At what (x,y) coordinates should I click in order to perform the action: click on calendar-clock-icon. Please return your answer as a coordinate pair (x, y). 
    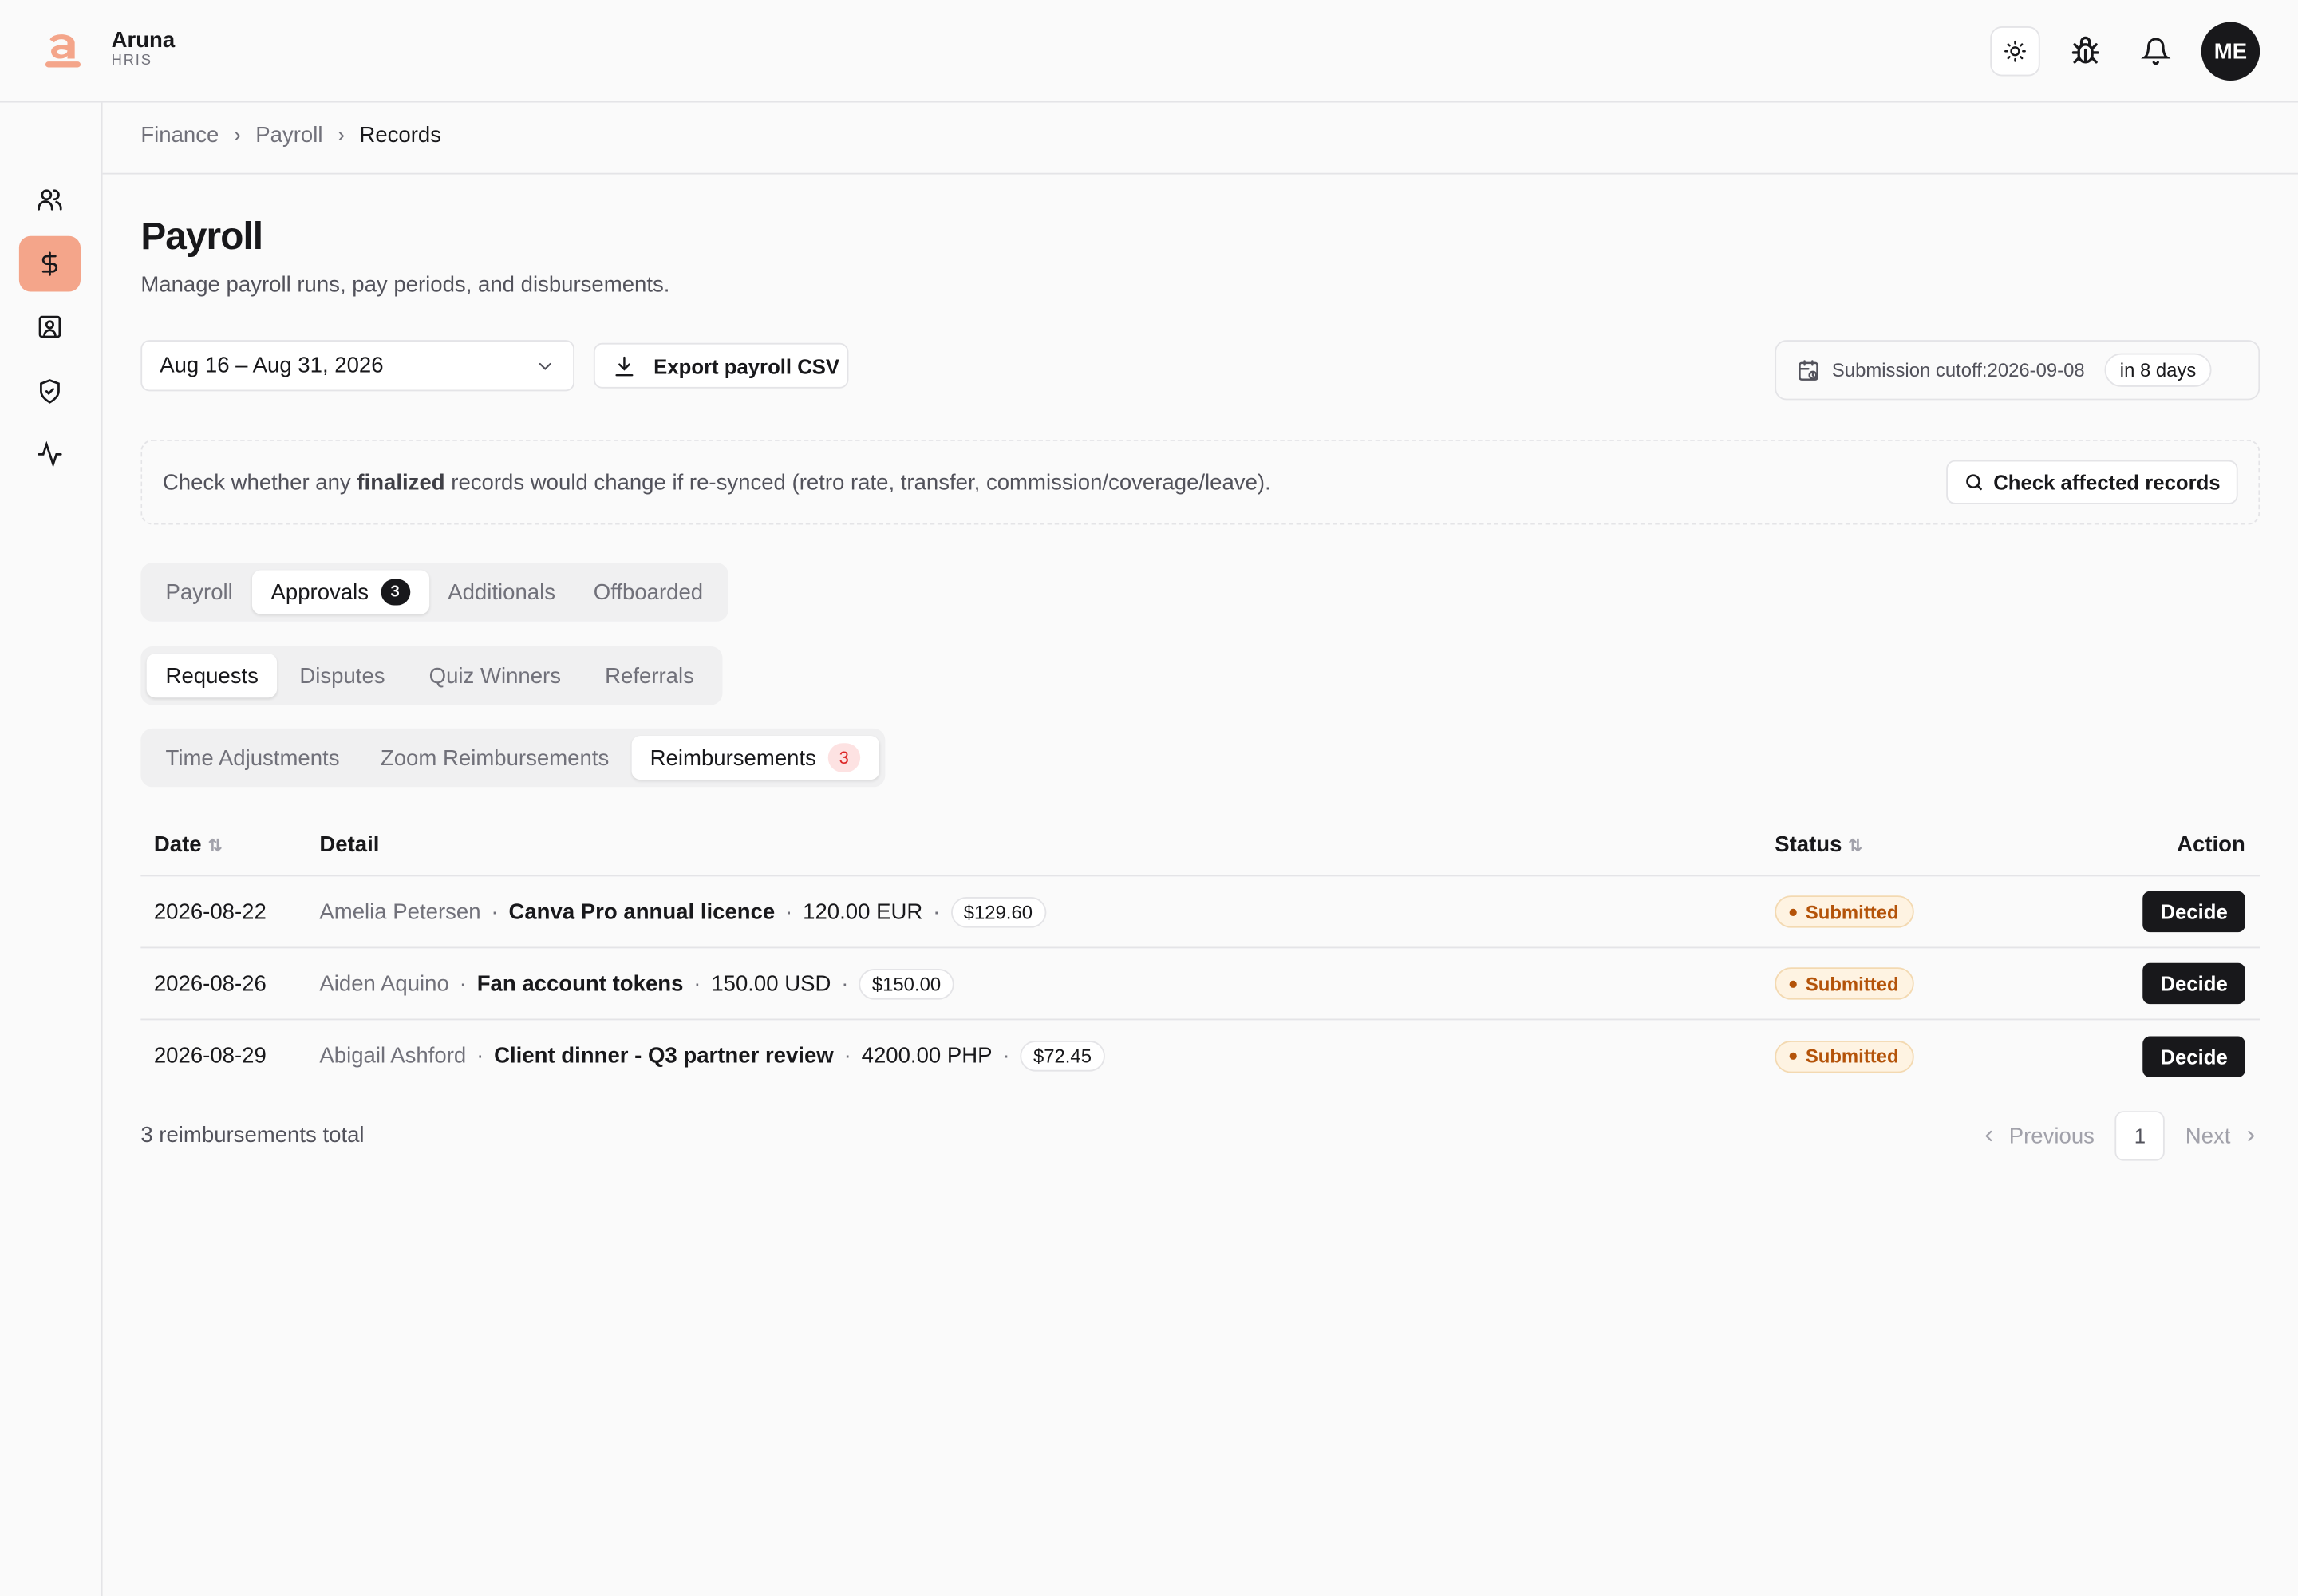
    Looking at the image, I should click on (1809, 370).